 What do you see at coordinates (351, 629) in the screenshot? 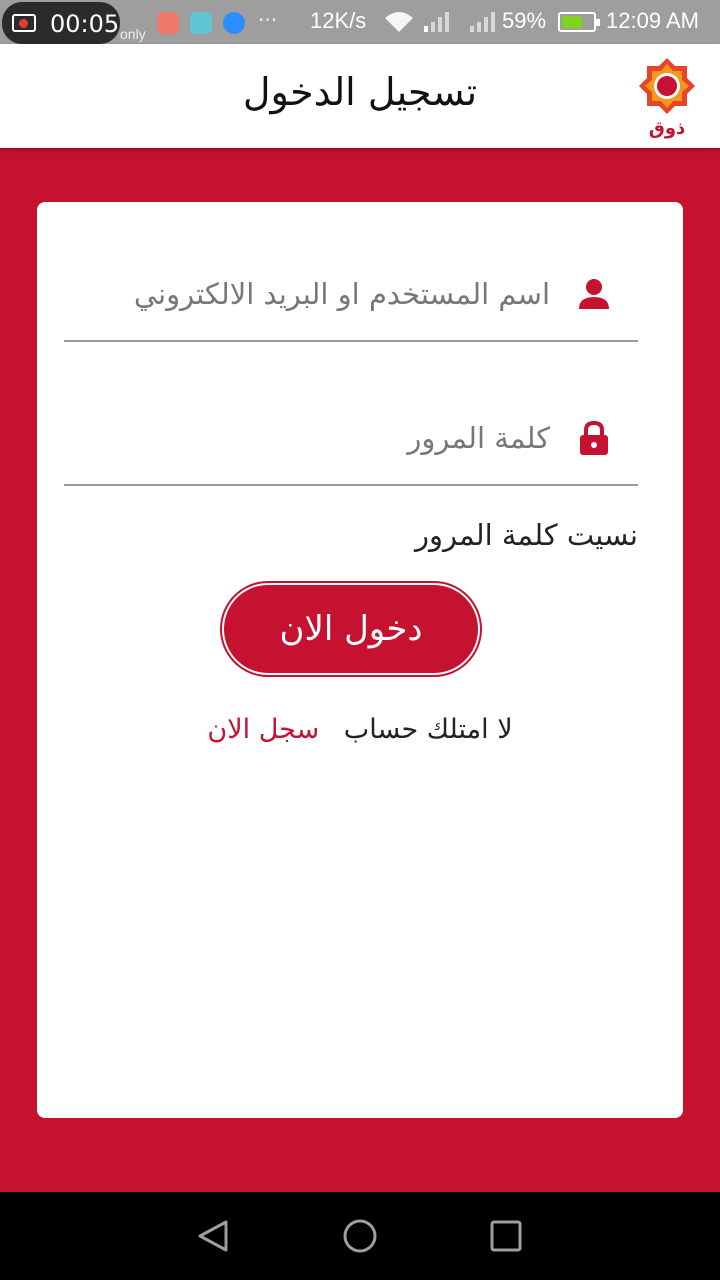
I see `login-button: دخول الان` at bounding box center [351, 629].